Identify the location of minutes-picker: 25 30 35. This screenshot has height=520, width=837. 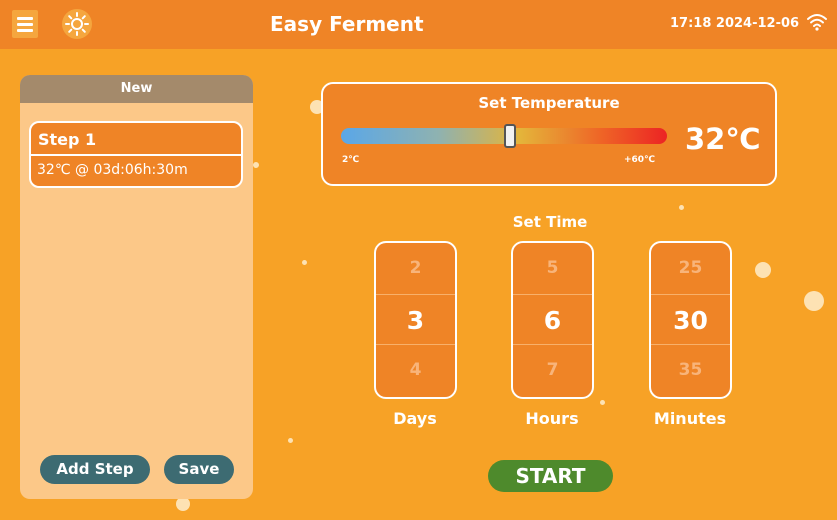
(690, 320).